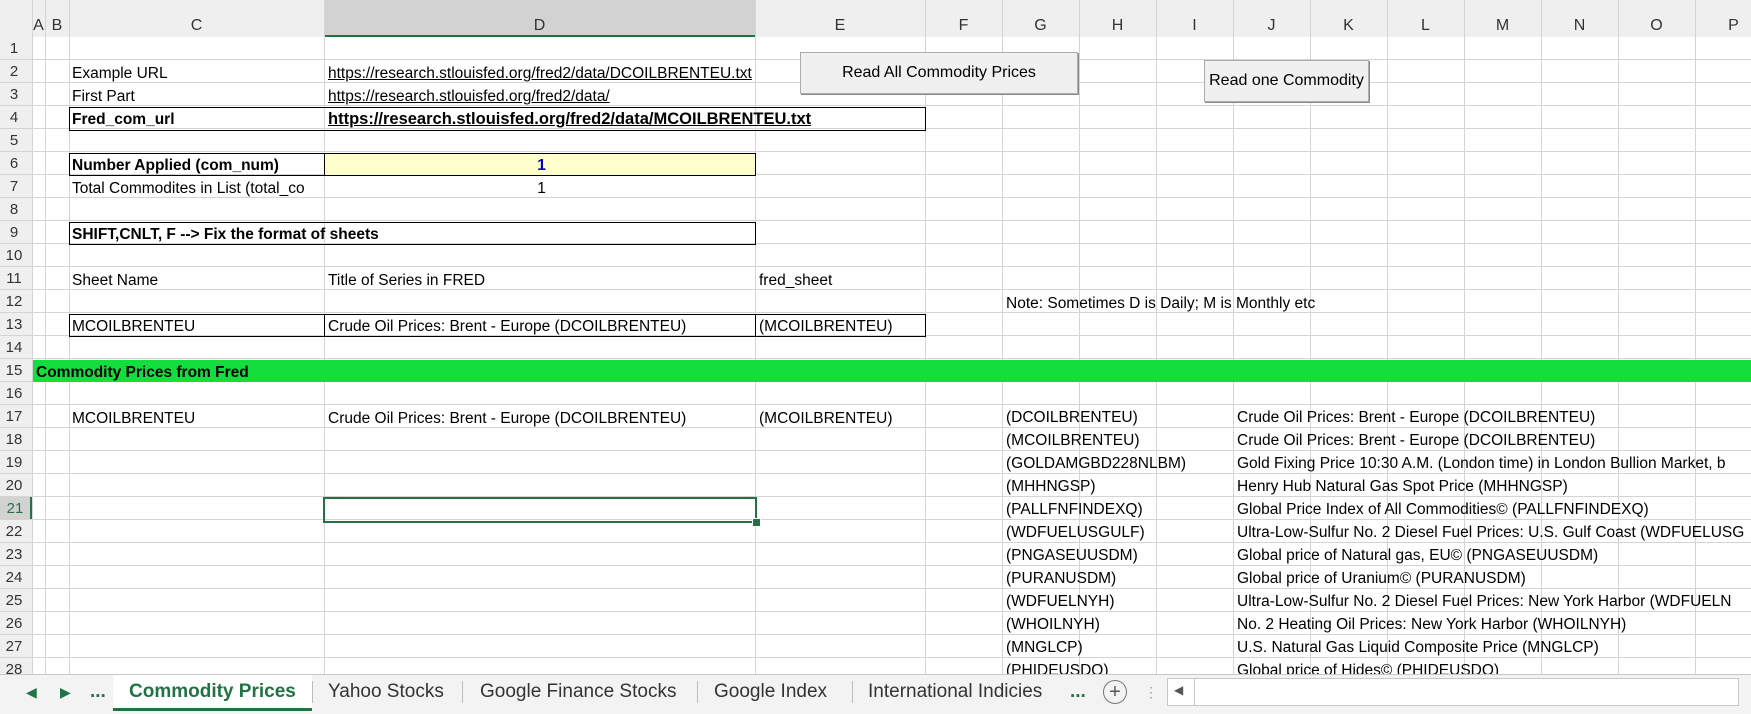 The width and height of the screenshot is (1751, 714). Describe the element at coordinates (102, 95) in the screenshot. I see `cell-c3: First Part` at that location.